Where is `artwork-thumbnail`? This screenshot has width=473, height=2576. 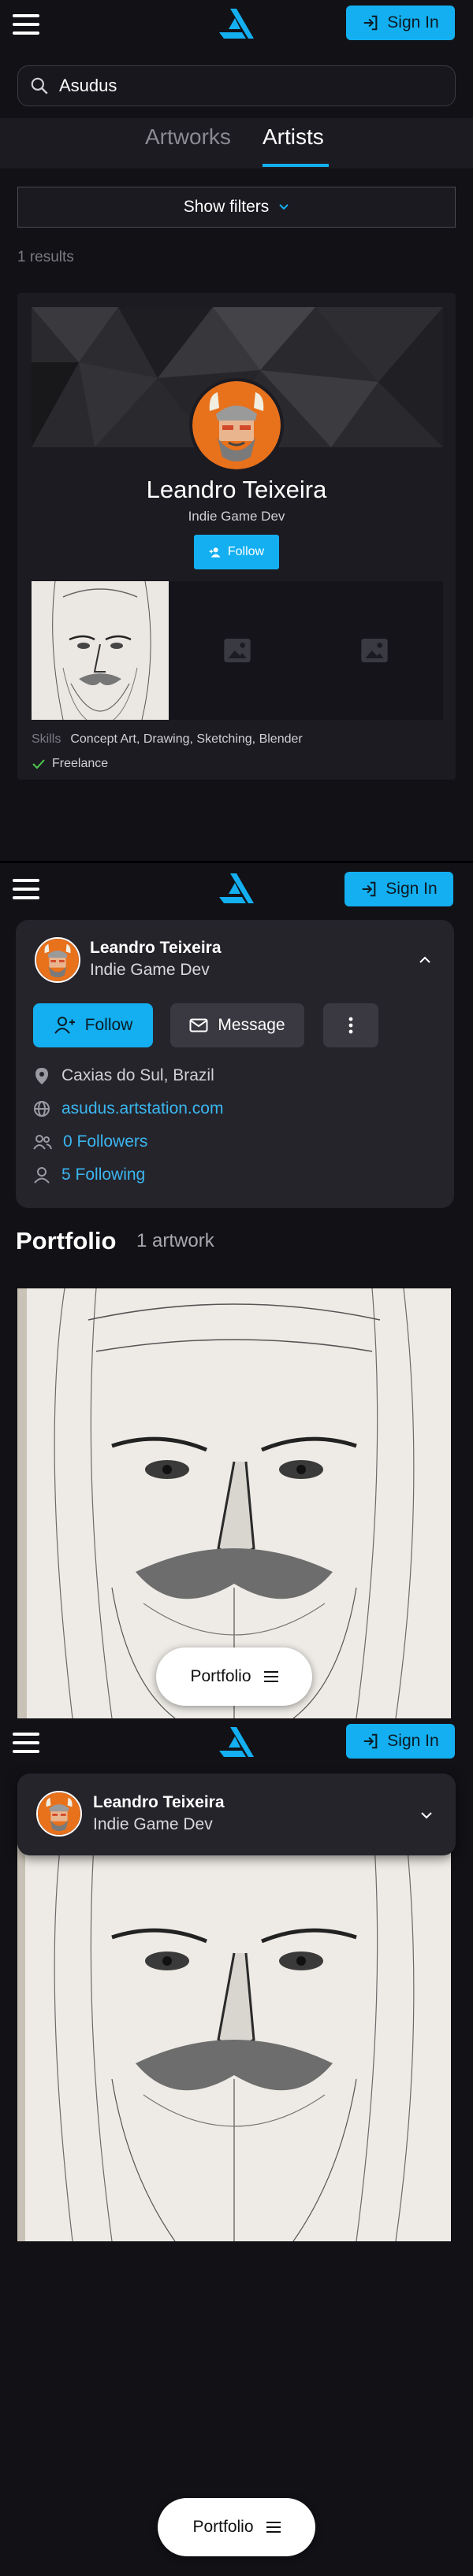
artwork-thumbnail is located at coordinates (100, 650).